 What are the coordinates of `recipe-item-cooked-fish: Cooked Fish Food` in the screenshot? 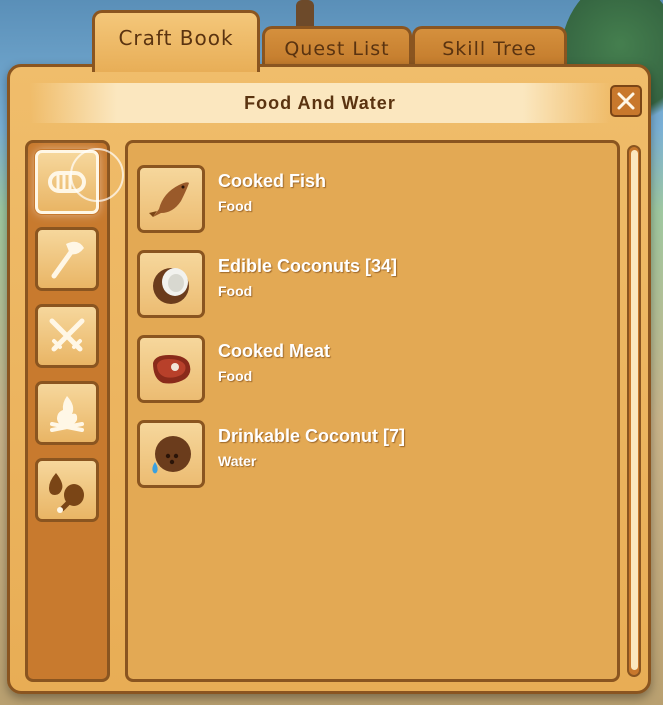 It's located at (367, 200).